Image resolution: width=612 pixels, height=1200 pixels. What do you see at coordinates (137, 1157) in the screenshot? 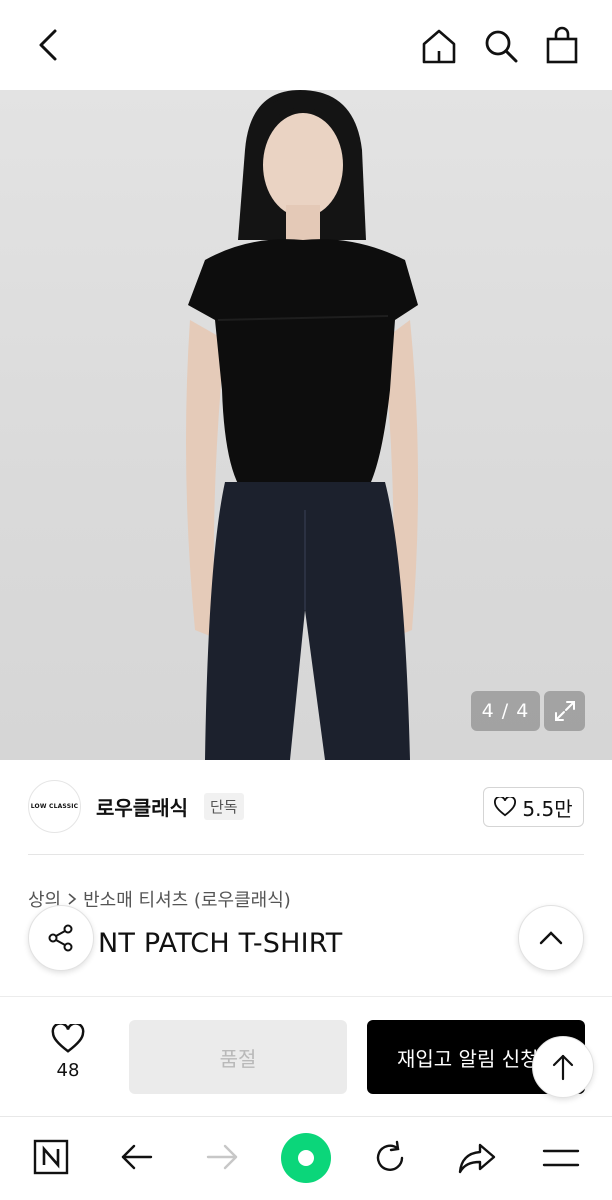
I see `back-arrow-icon` at bounding box center [137, 1157].